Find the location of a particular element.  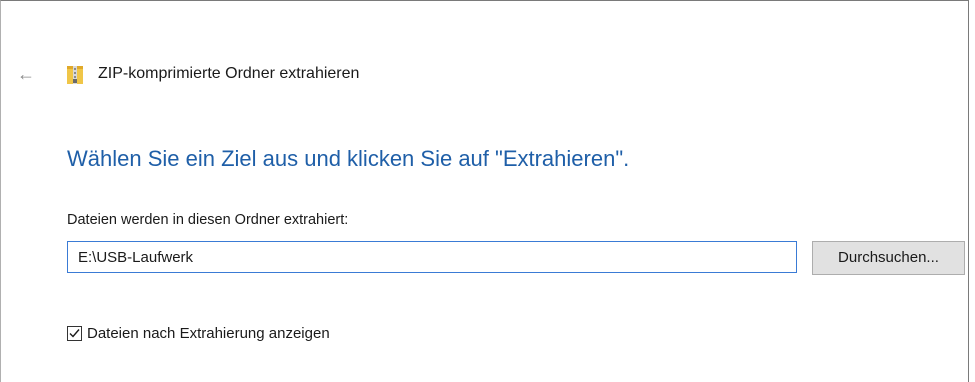

checkmark-icon is located at coordinates (74, 333).